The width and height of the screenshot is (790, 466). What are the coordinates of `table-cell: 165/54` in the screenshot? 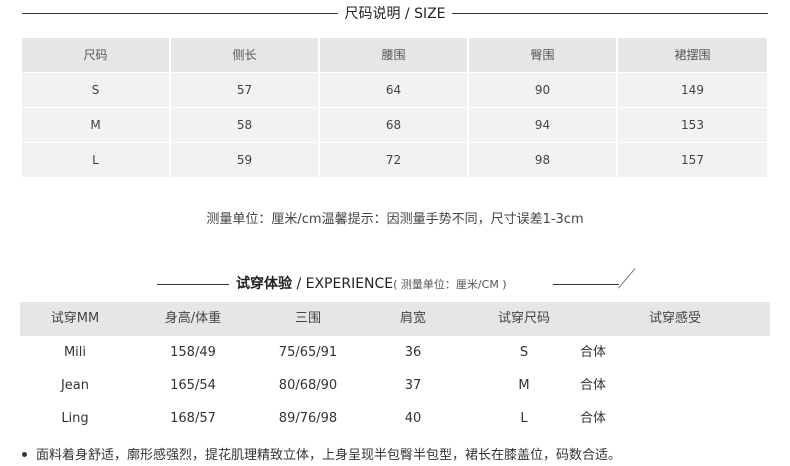 It's located at (193, 385).